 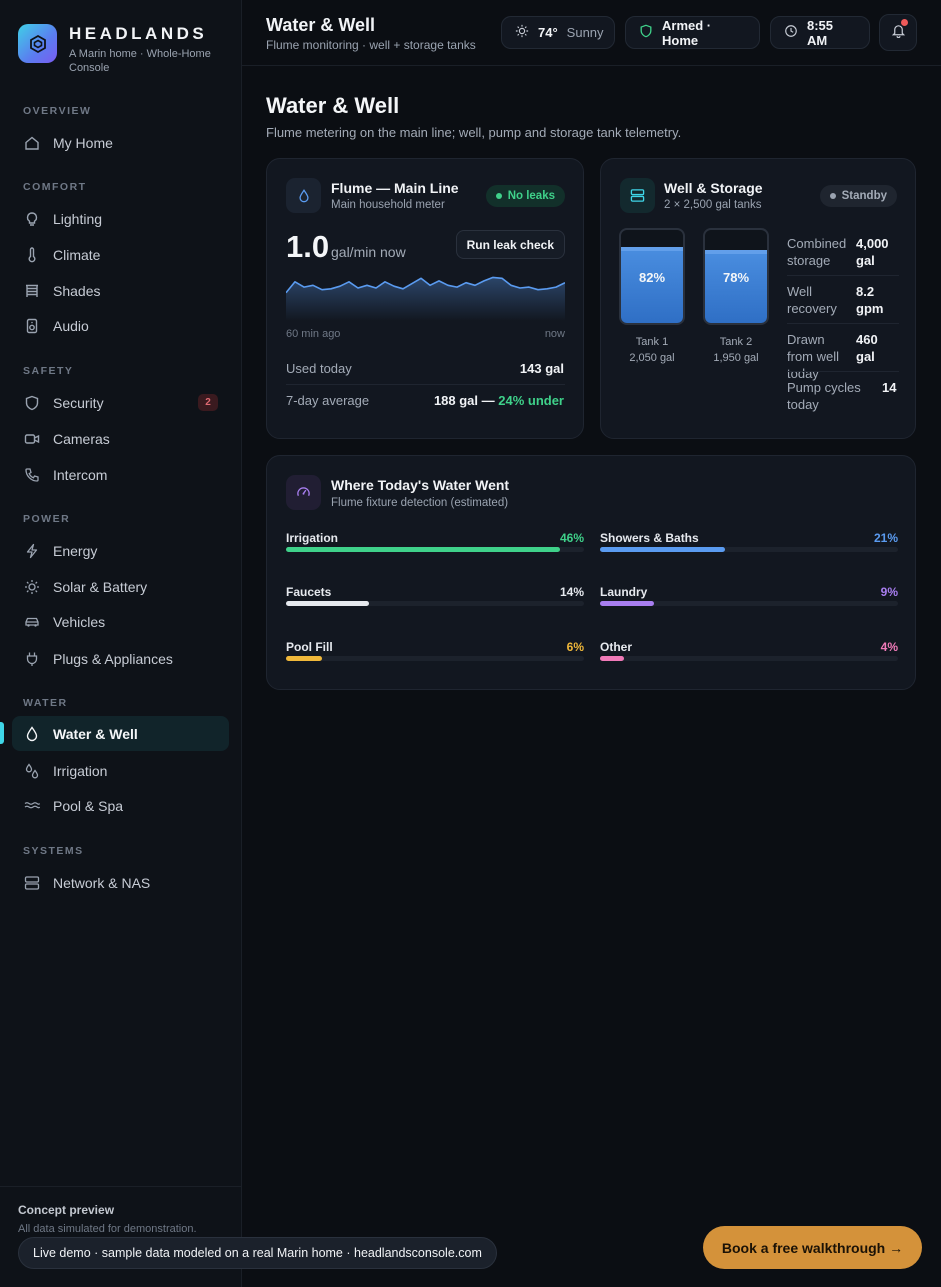 I want to click on drawn-from-well-label: Drawn from well today, so click(x=813, y=356).